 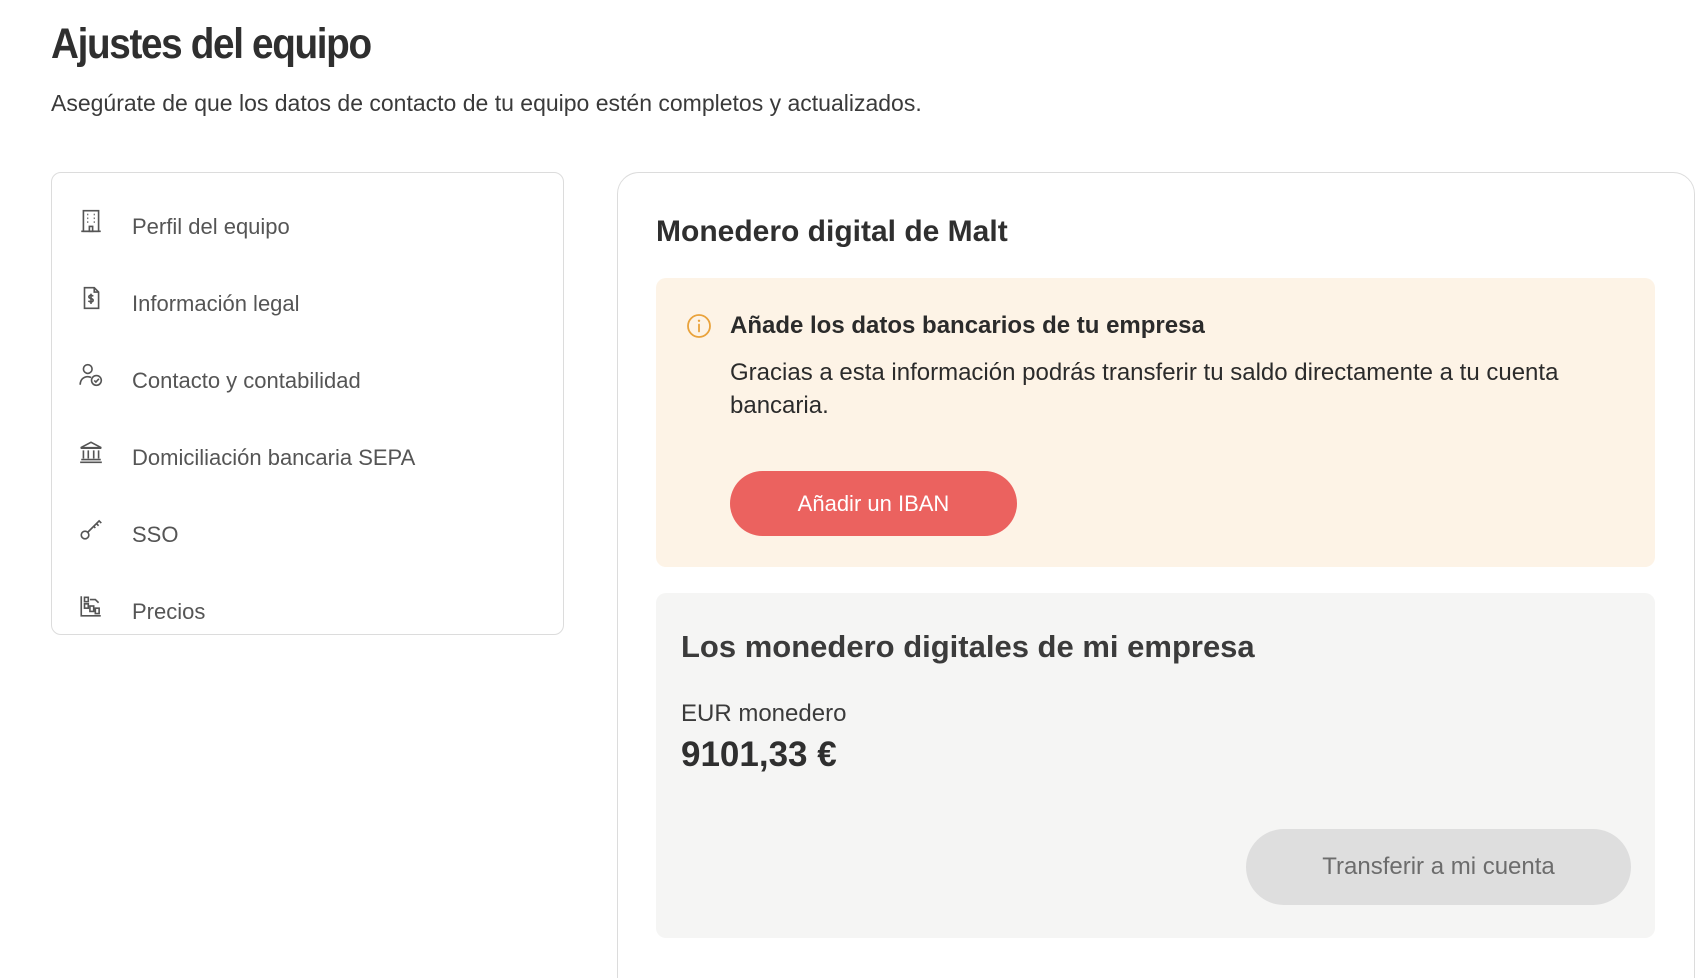 What do you see at coordinates (91, 452) in the screenshot?
I see `bank-icon` at bounding box center [91, 452].